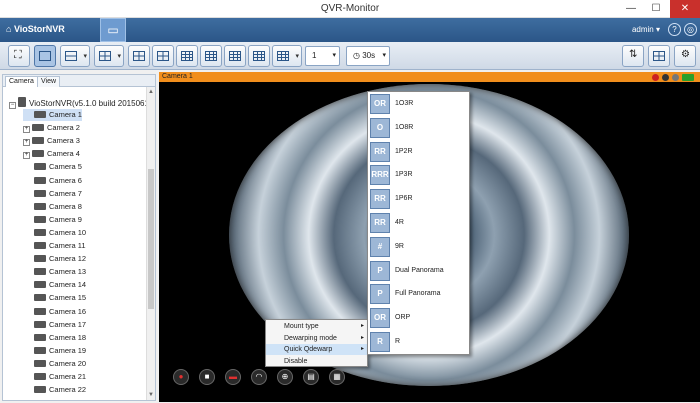  I want to click on layout-1p-dropdown: ▾, so click(109, 56).